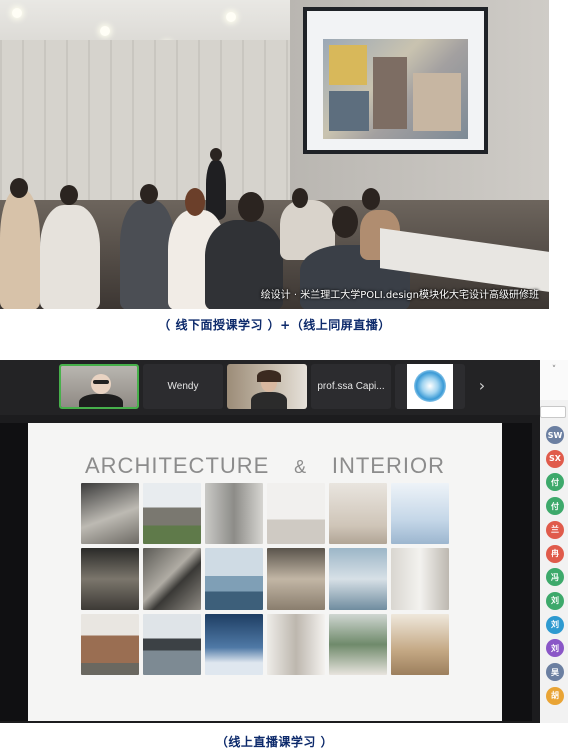 This screenshot has height=753, width=568. I want to click on glasses-icon, so click(101, 382).